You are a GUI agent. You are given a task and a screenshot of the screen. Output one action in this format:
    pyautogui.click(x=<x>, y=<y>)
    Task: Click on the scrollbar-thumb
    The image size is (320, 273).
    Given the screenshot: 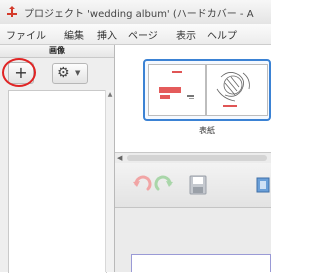 What is the action you would take?
    pyautogui.click(x=197, y=158)
    